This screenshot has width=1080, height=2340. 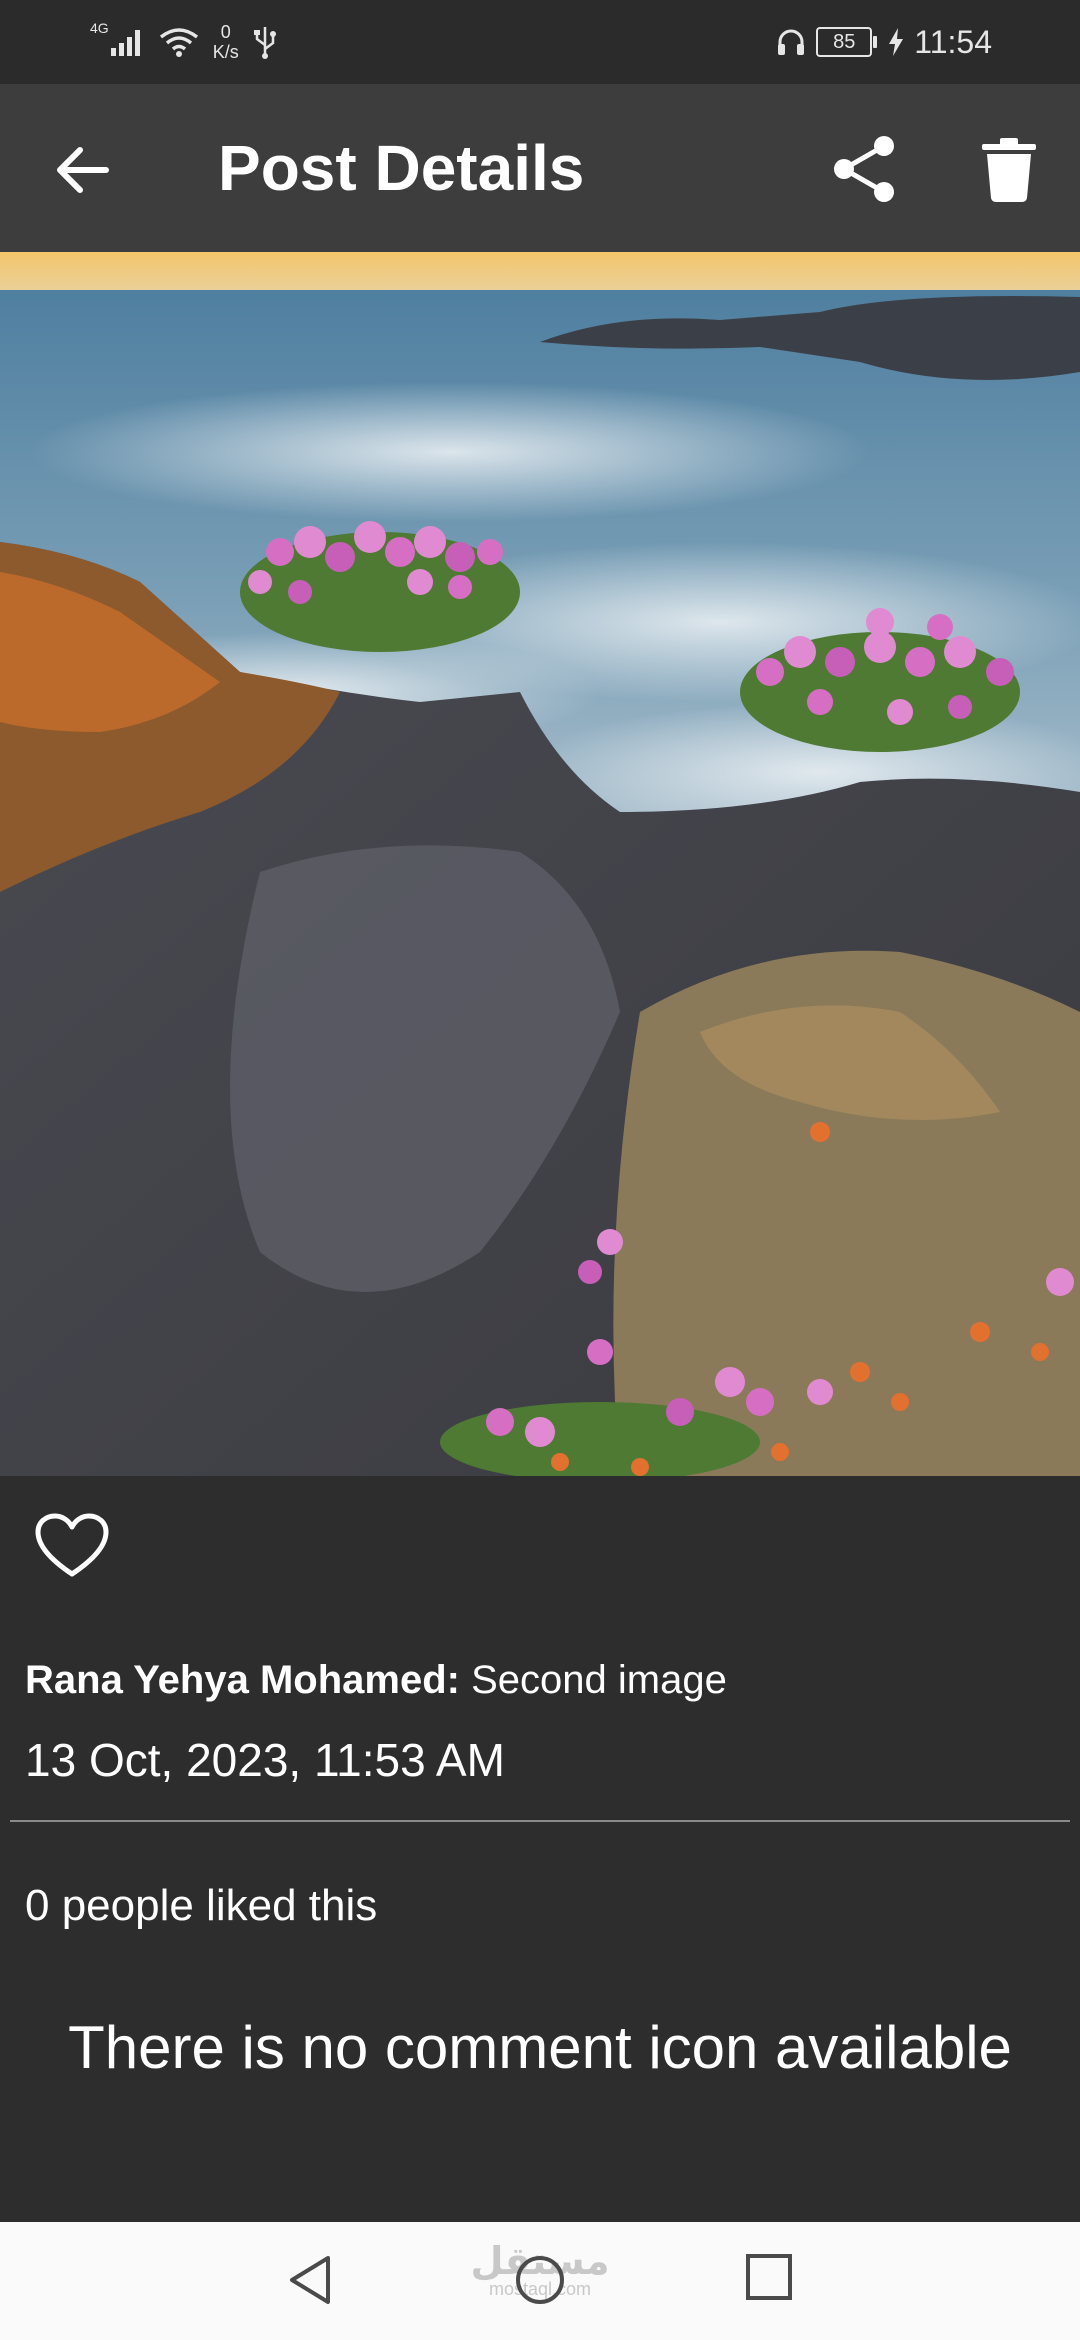 I want to click on likes-count: 0 people liked this, so click(x=201, y=1905).